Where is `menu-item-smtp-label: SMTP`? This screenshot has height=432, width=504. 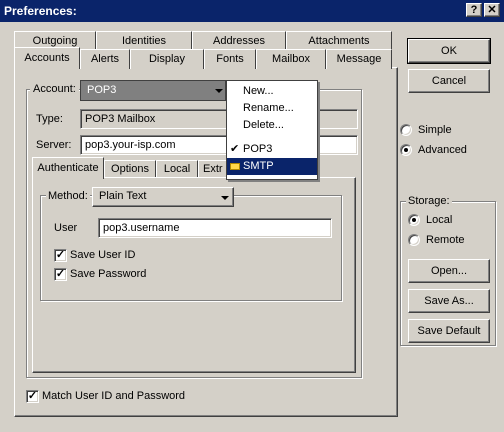 menu-item-smtp-label: SMTP is located at coordinates (258, 166).